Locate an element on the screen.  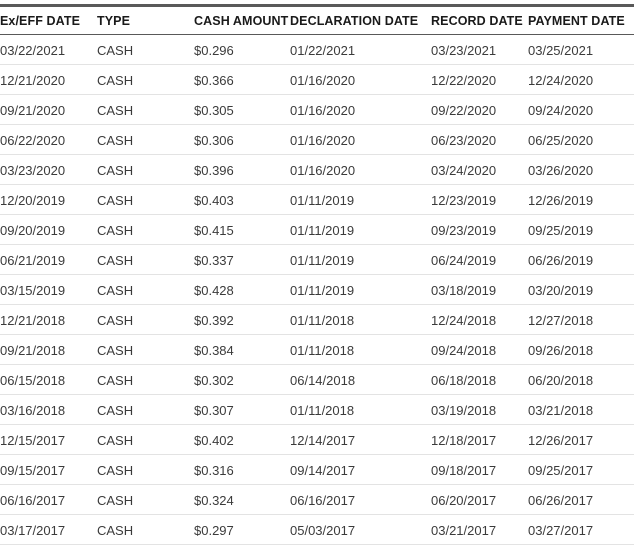
cell-record_date: 06/24/2019 is located at coordinates (464, 260).